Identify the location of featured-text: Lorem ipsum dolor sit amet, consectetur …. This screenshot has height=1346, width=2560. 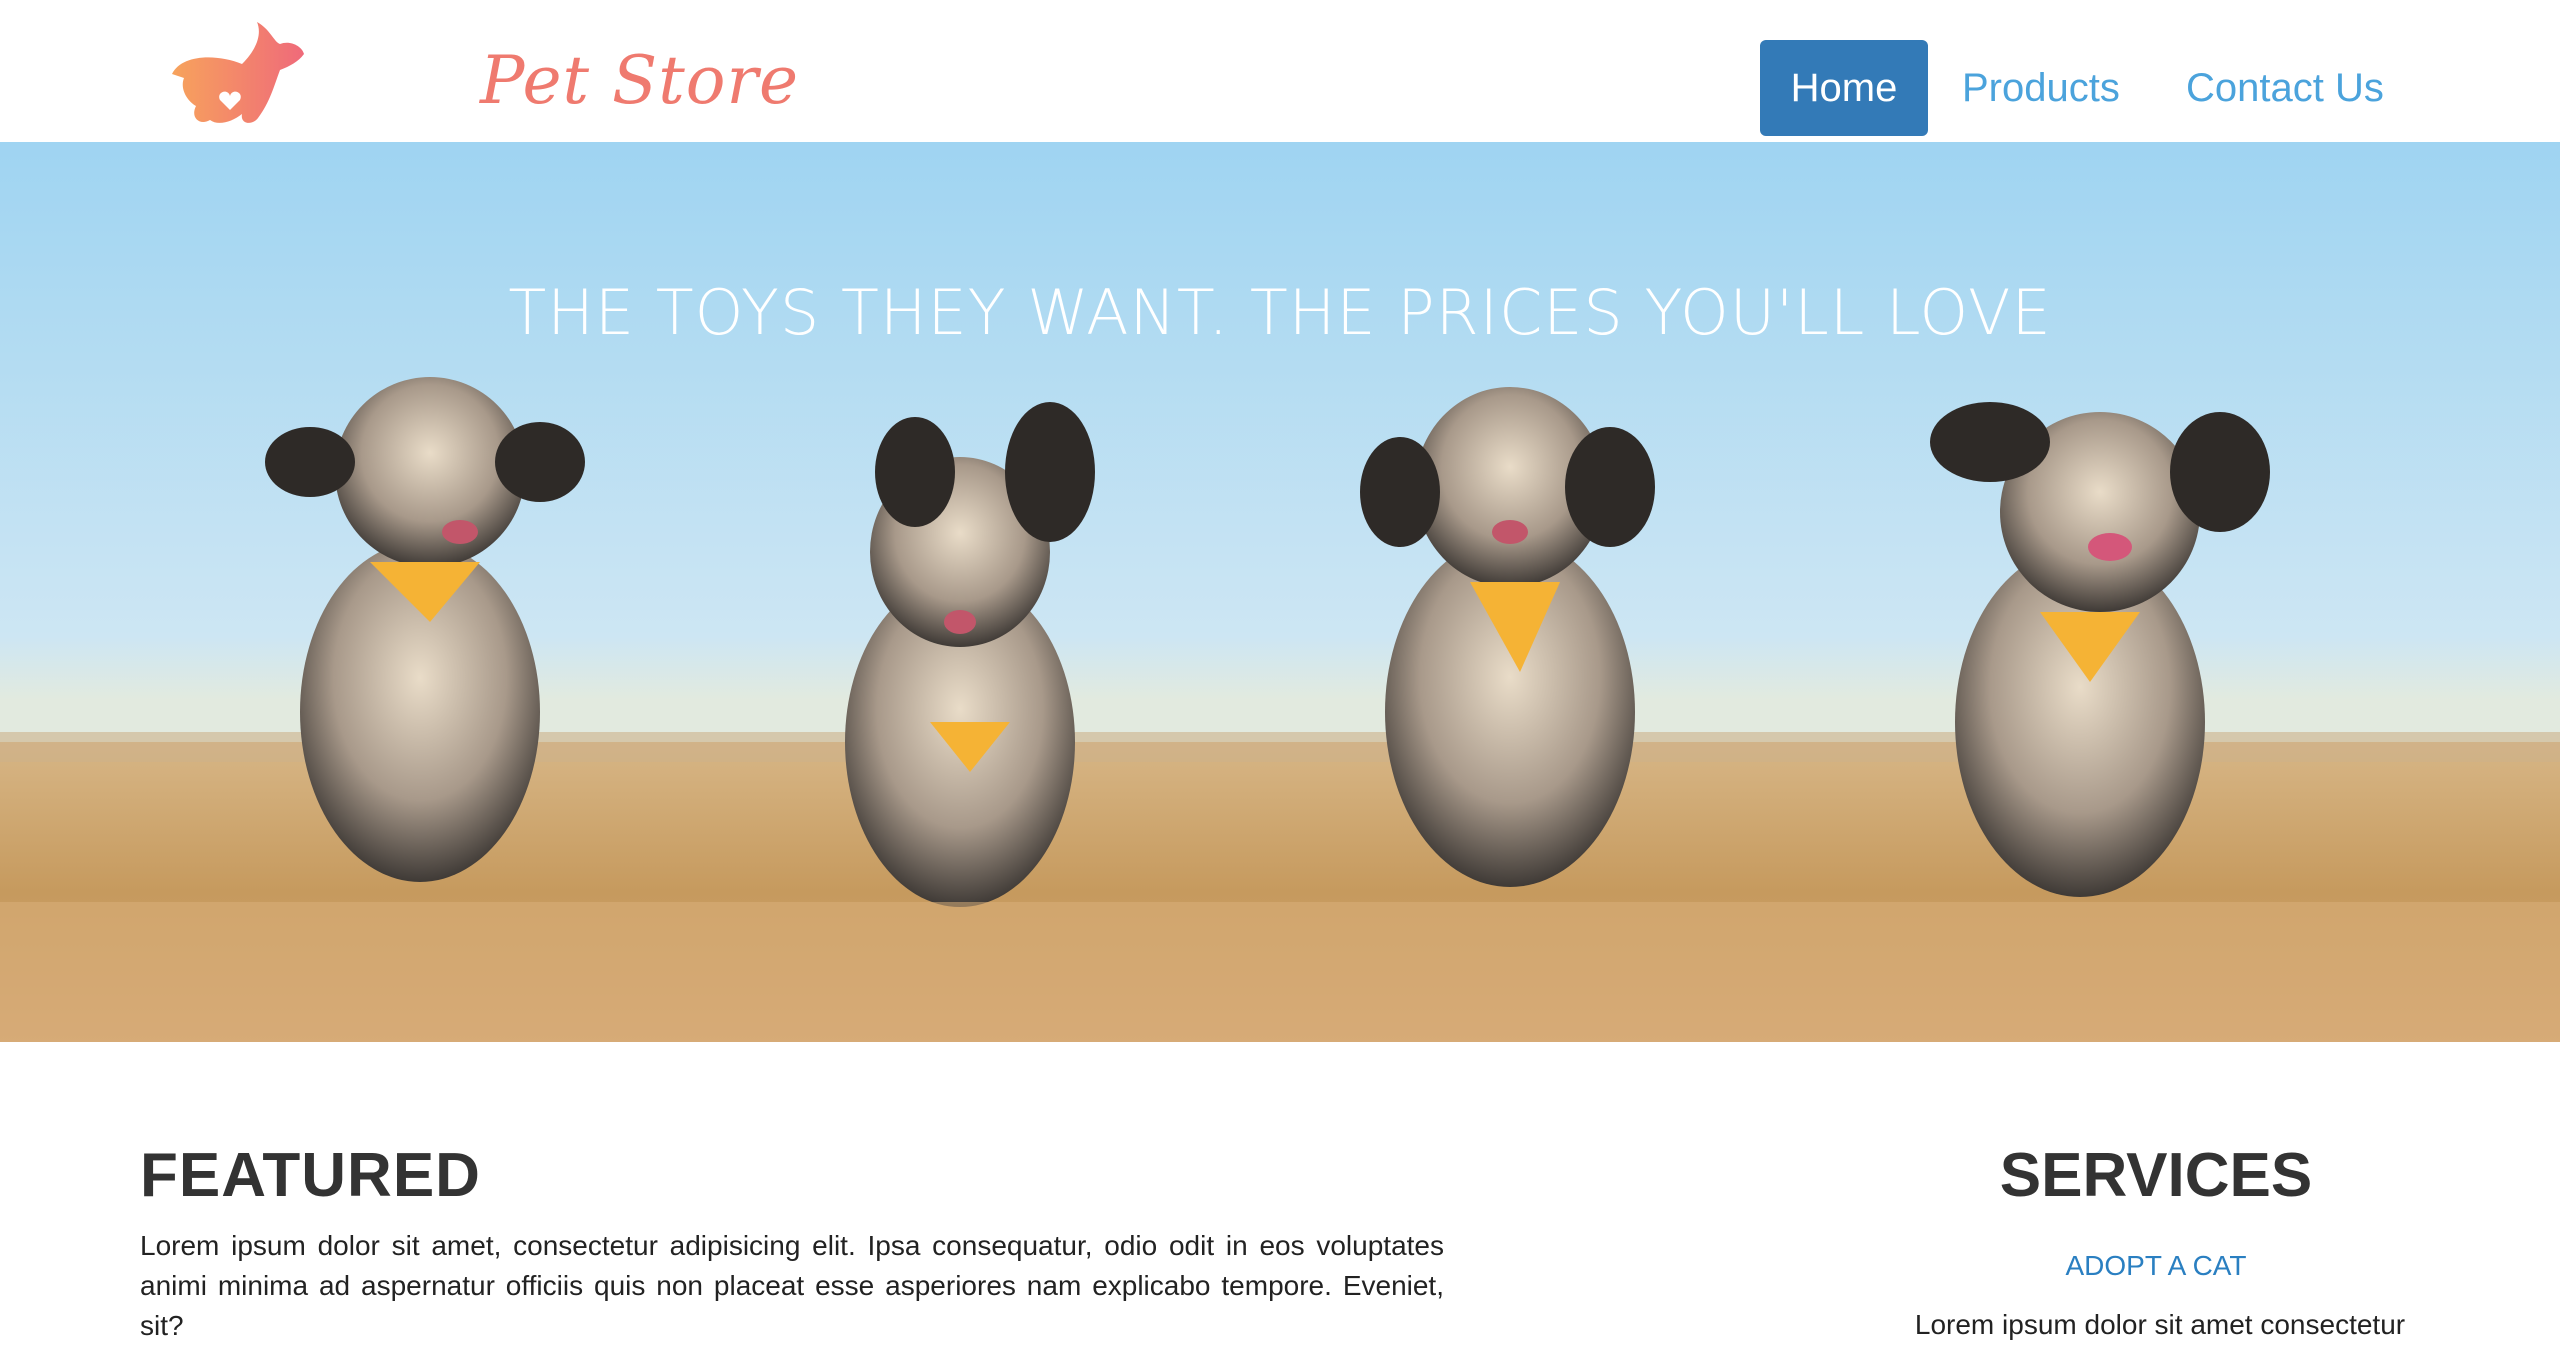
(792, 1285).